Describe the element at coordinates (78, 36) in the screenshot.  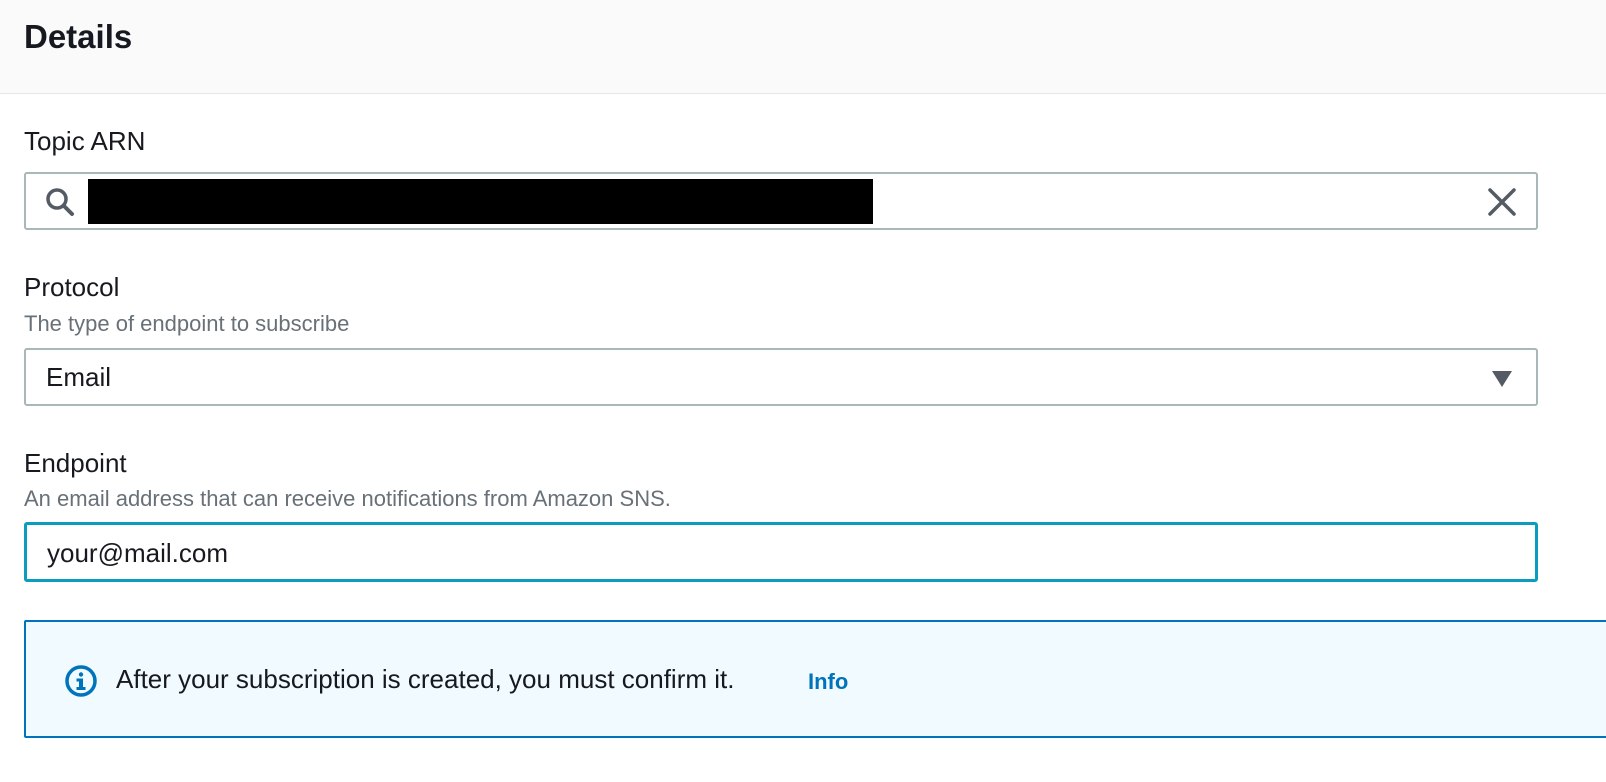
I see `section-title: Details` at that location.